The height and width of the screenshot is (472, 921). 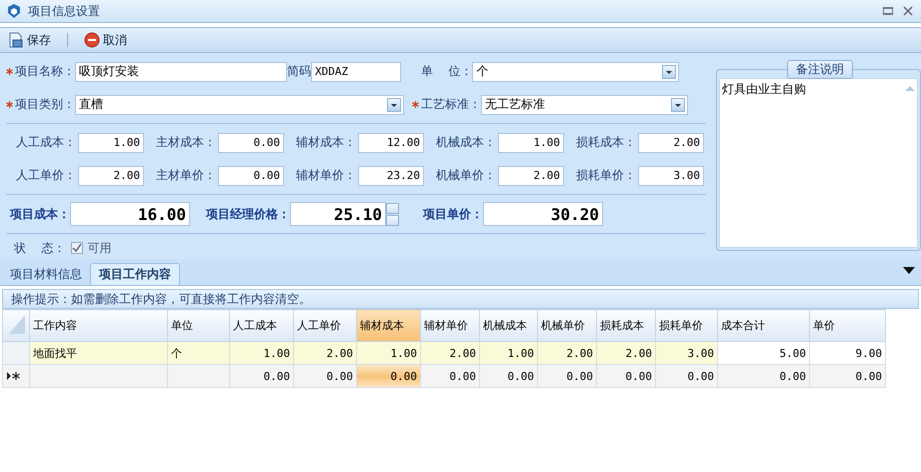 I want to click on field-label: 机械单价：, so click(x=465, y=175).